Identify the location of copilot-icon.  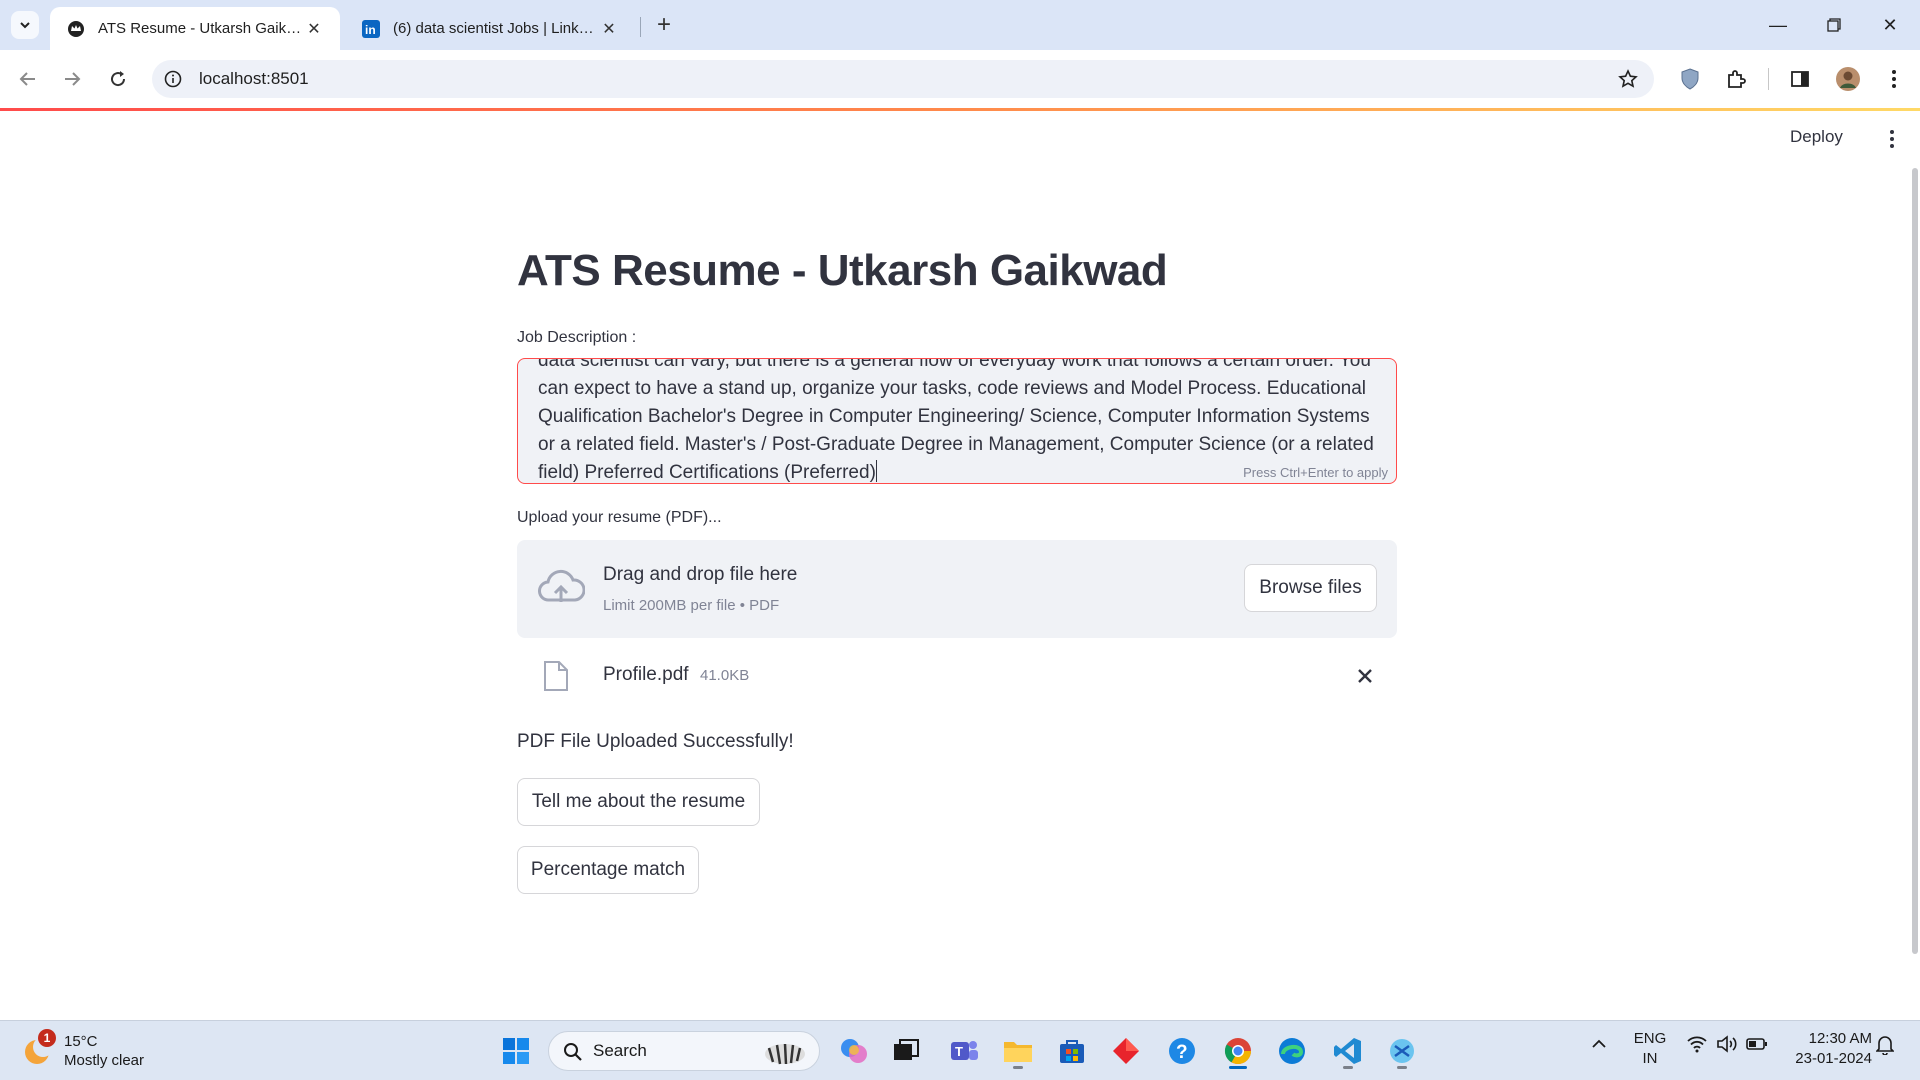
(854, 1051).